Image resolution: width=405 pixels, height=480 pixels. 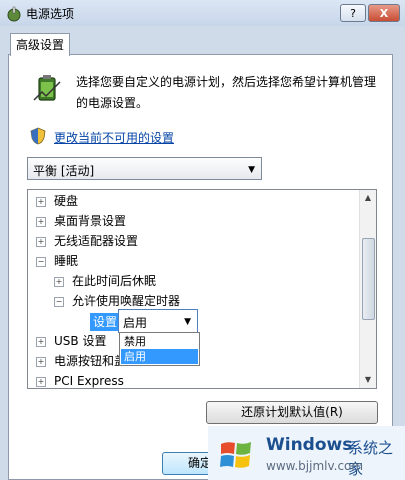 What do you see at coordinates (159, 341) in the screenshot?
I see `dropdown-option-disable: 禁用` at bounding box center [159, 341].